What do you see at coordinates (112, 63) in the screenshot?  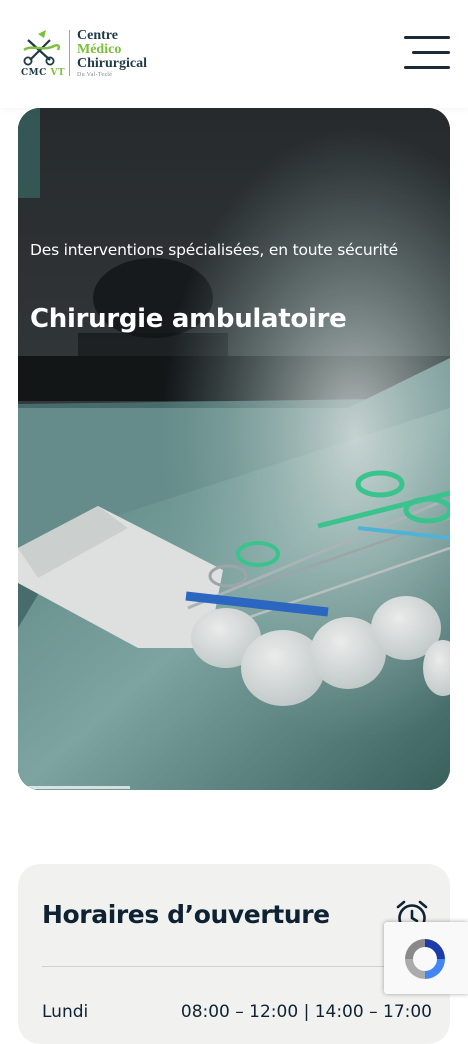 I see `logo-line-3: Chirurgical` at bounding box center [112, 63].